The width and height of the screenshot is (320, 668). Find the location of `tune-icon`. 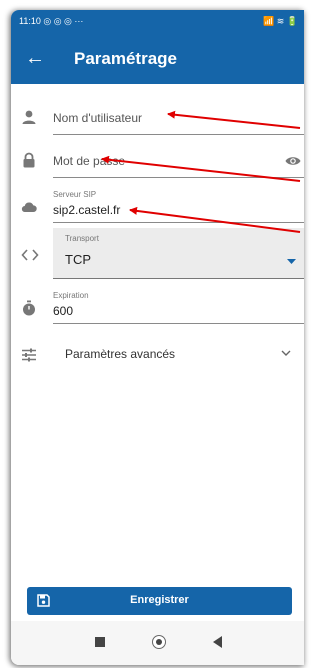

tune-icon is located at coordinates (29, 355).